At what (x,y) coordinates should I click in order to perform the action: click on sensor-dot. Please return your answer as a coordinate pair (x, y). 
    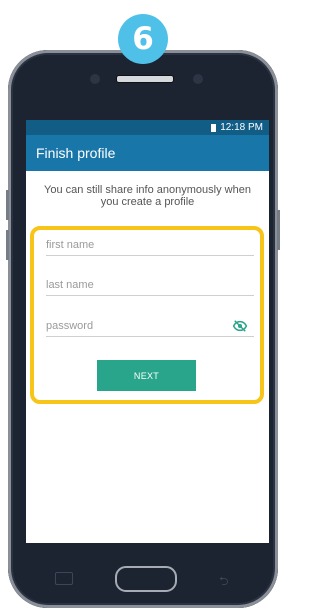
    Looking at the image, I should click on (198, 79).